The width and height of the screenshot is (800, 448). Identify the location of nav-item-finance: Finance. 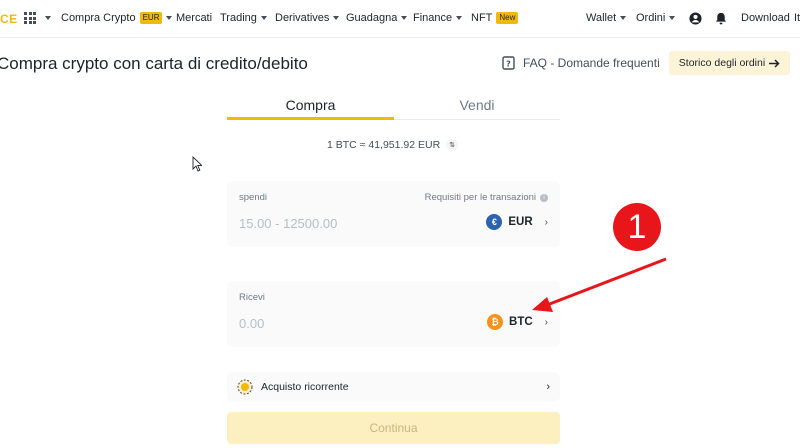
(438, 18).